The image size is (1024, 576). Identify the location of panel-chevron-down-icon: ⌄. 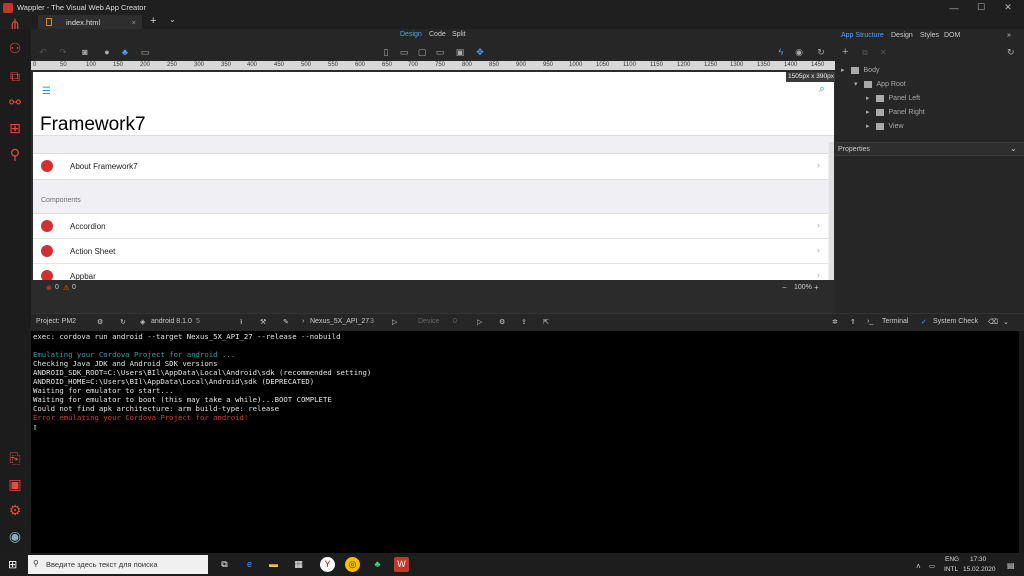
(1006, 322).